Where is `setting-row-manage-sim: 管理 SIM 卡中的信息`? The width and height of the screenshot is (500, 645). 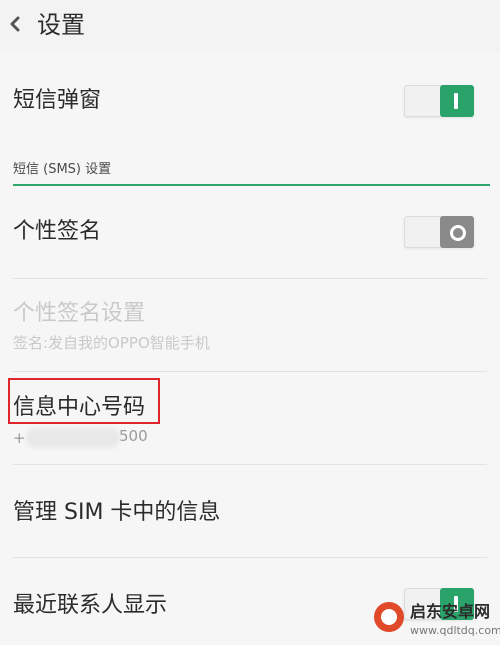 setting-row-manage-sim: 管理 SIM 卡中的信息 is located at coordinates (250, 511).